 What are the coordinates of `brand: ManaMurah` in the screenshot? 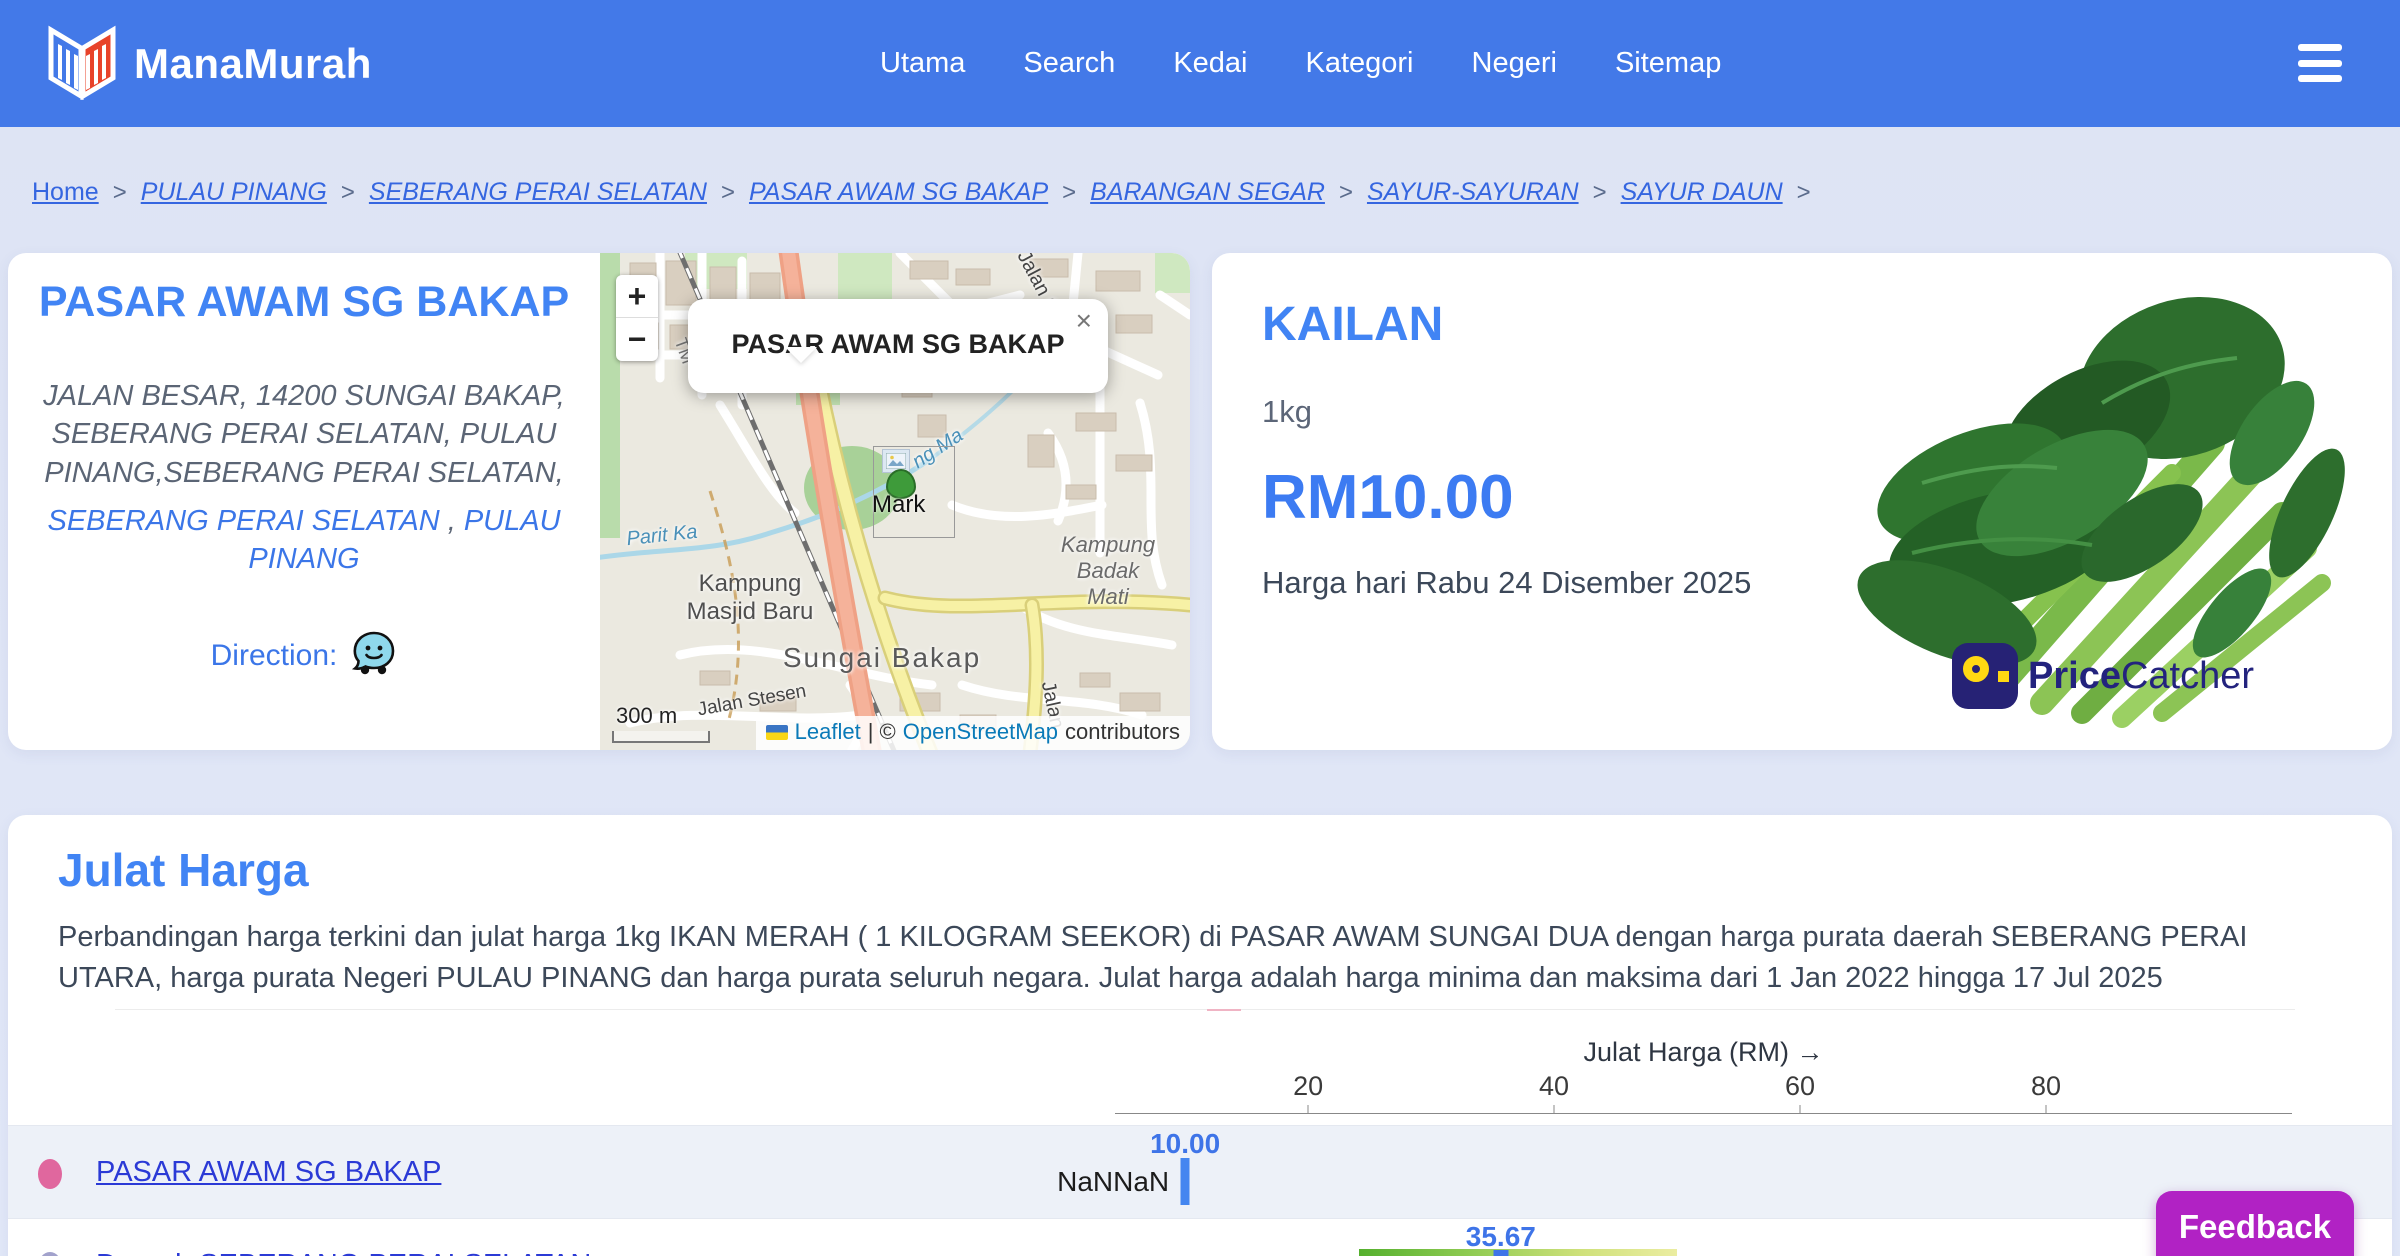 It's located at (210, 63).